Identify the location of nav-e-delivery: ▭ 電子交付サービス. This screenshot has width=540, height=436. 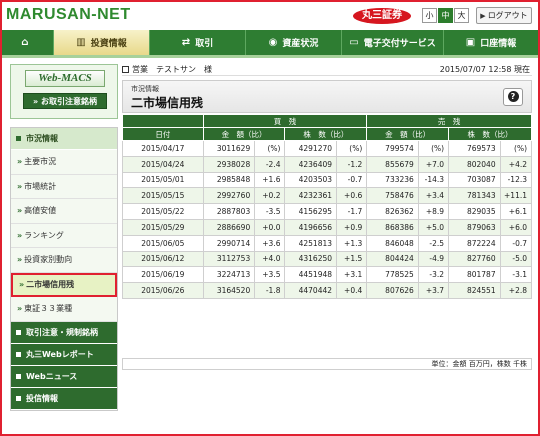
(393, 42).